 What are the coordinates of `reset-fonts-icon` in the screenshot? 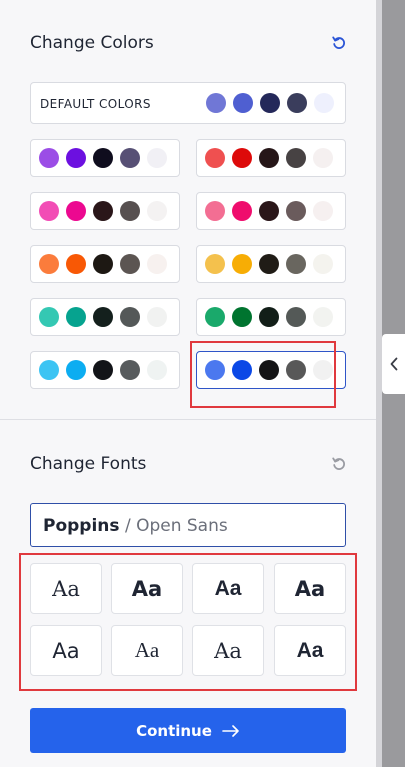 It's located at (339, 464).